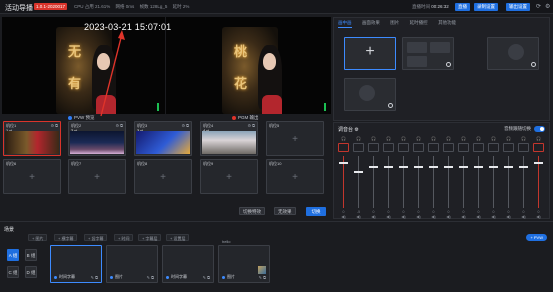  I want to click on mixer-strip-11: 🎧 0 ◀), so click(493, 177).